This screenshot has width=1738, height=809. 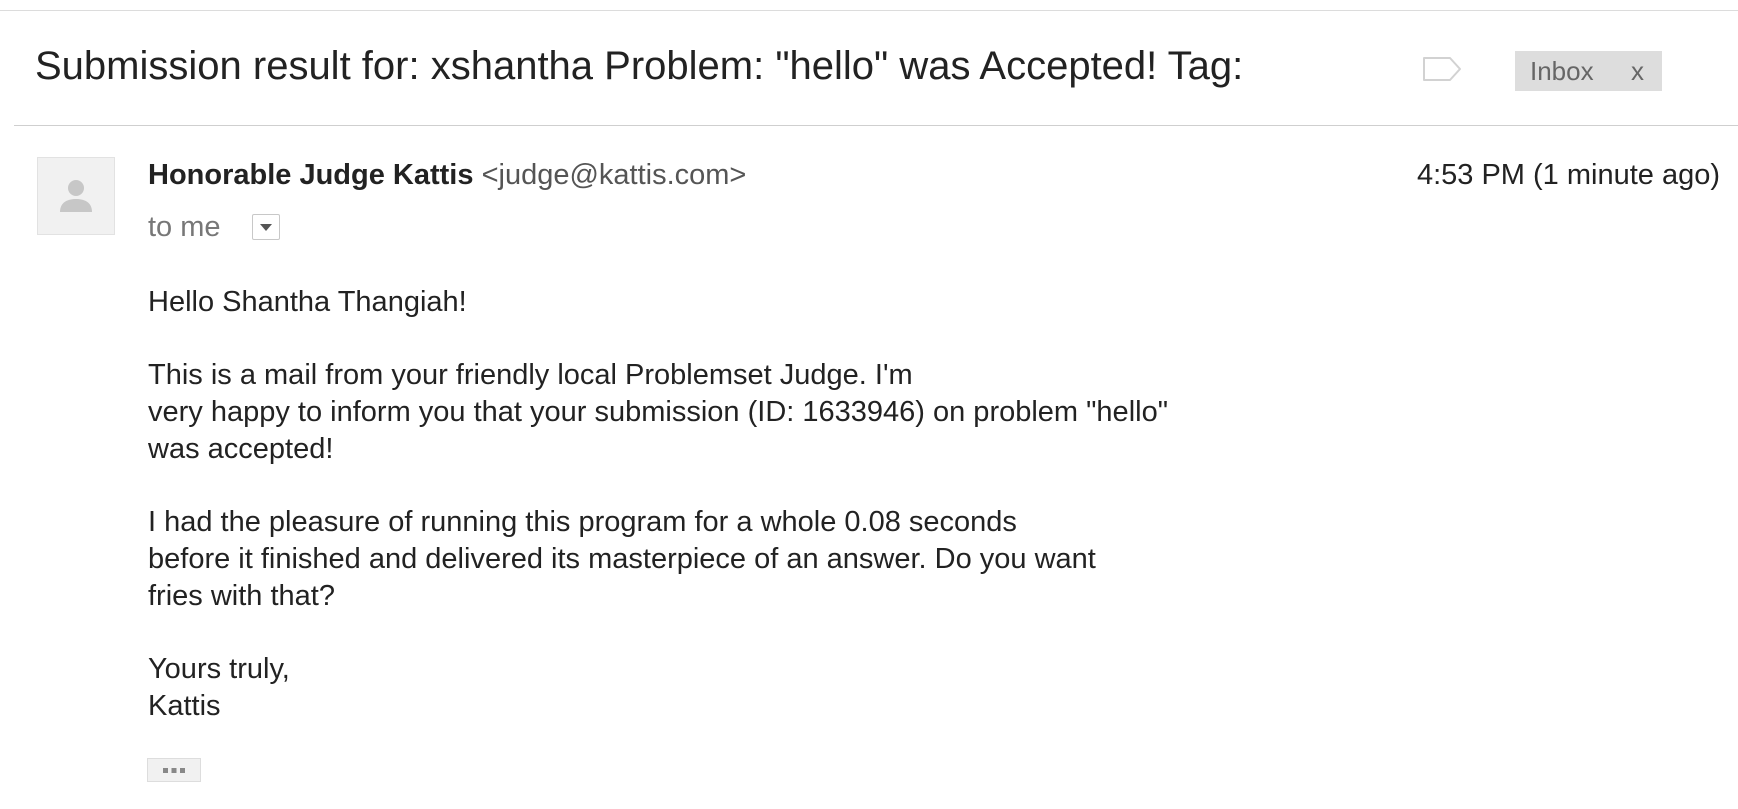 I want to click on body-paragraph: Hello Shantha Thangiah!, so click(x=307, y=302).